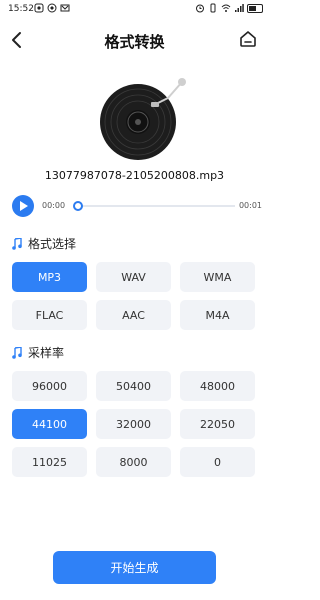  Describe the element at coordinates (217, 424) in the screenshot. I see `sample-rate-option-22050: 22050` at that location.